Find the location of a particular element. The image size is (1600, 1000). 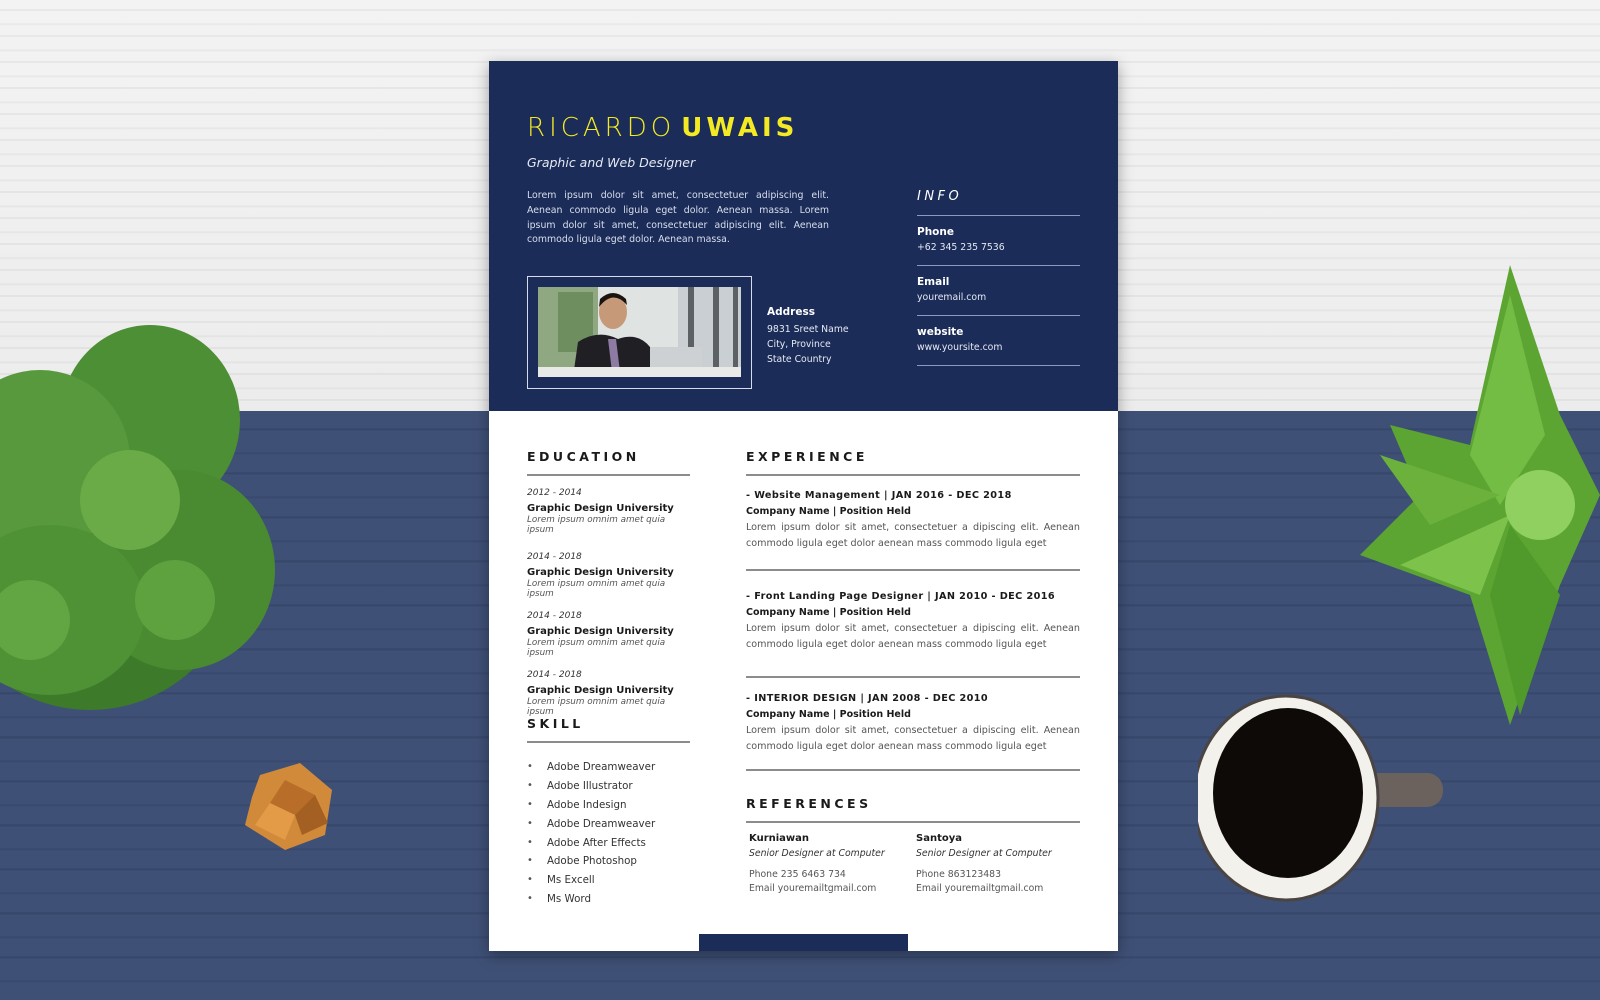

skill-label: Adobe Indesign is located at coordinates (587, 804).